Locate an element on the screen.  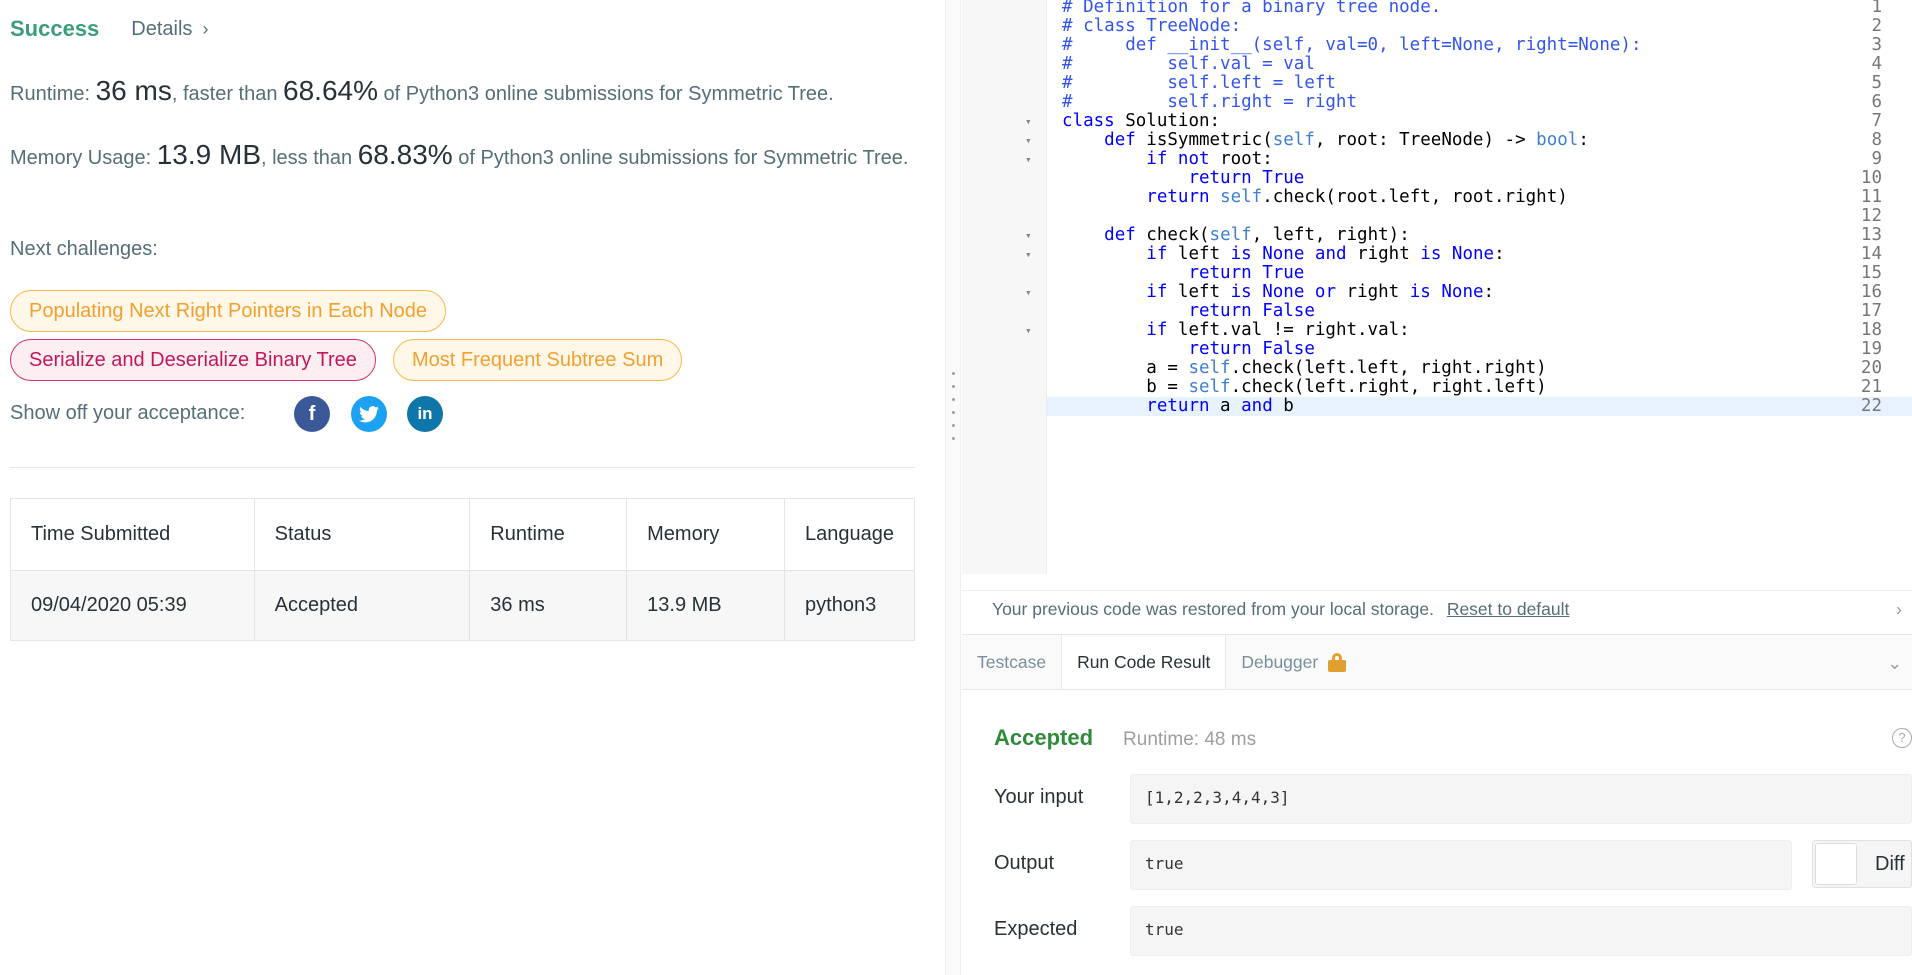
close-icon: › is located at coordinates (1899, 609).